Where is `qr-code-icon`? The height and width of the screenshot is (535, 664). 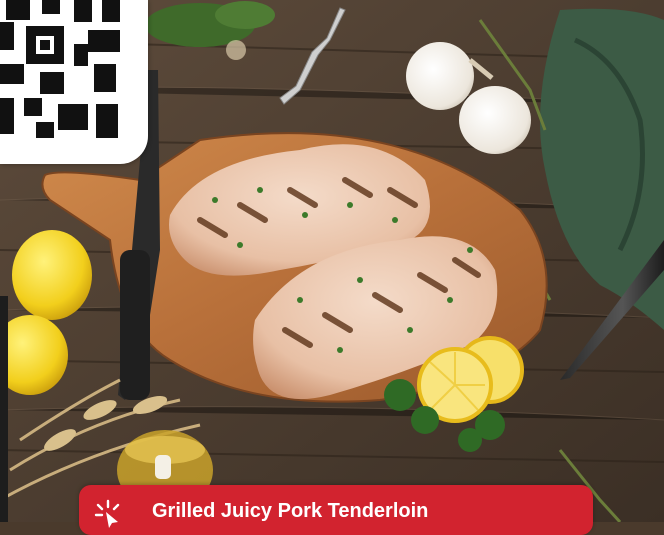
qr-code-icon is located at coordinates (60, 69).